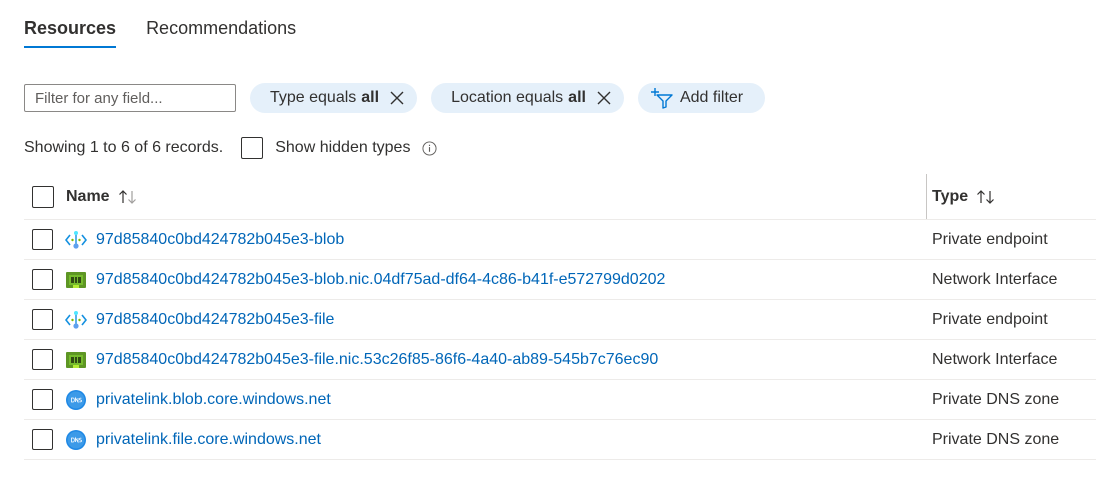 Image resolution: width=1096 pixels, height=487 pixels. Describe the element at coordinates (215, 320) in the screenshot. I see `resource-link: 97d85840c0bd424782b045e3-file` at that location.